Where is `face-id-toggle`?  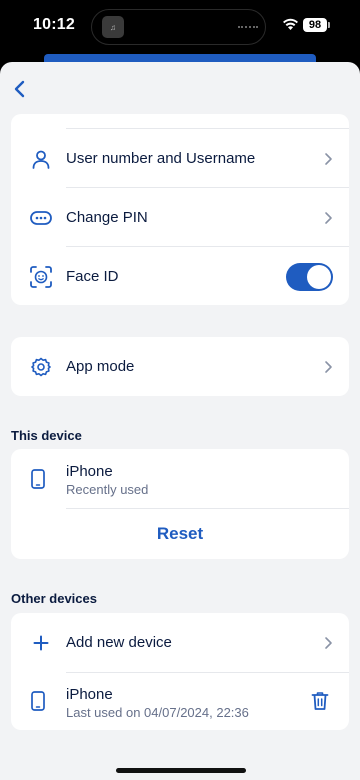 face-id-toggle is located at coordinates (309, 276).